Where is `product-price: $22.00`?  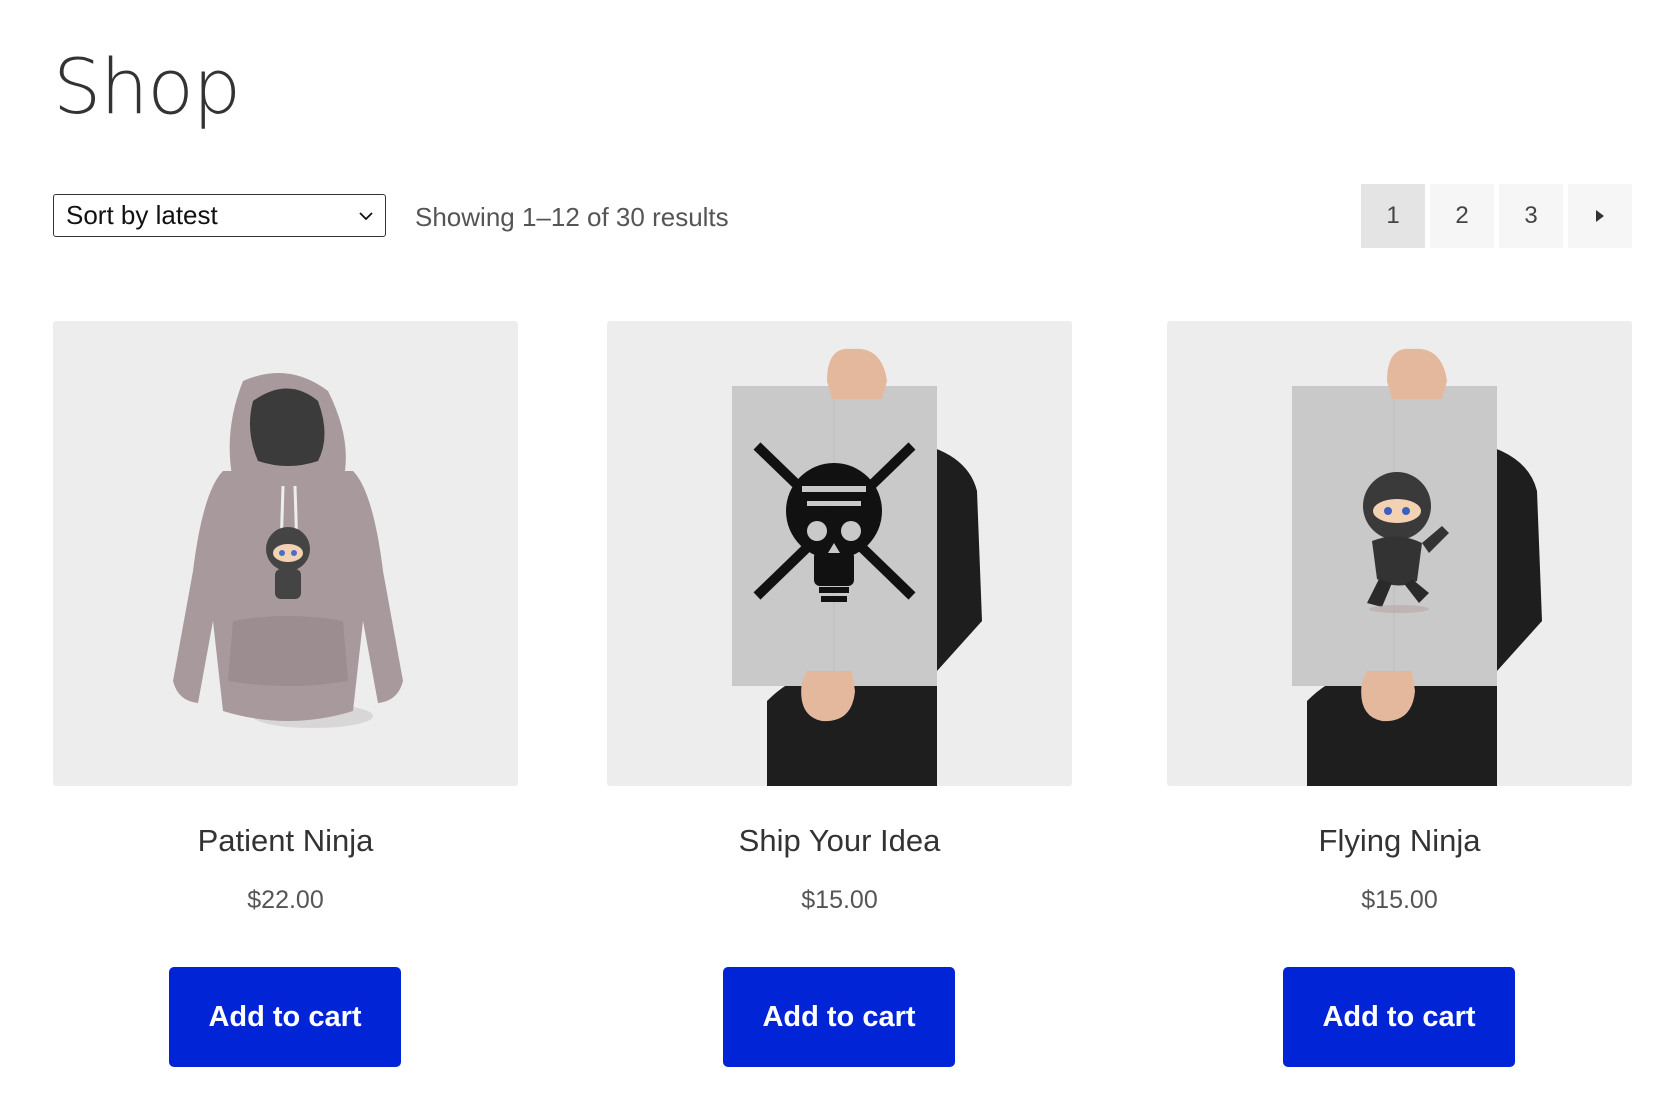 product-price: $22.00 is located at coordinates (285, 900).